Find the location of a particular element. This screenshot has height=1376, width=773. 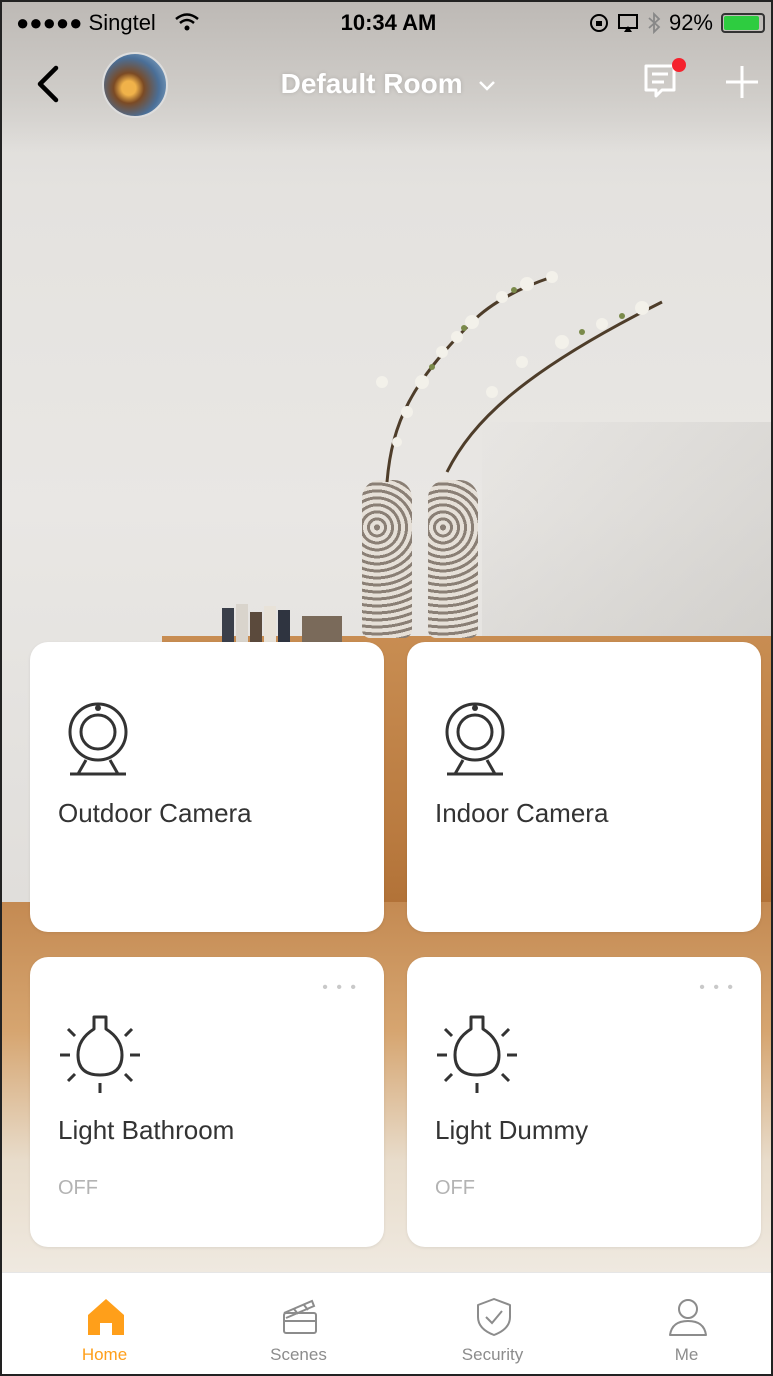

bottom-tab-bar: Home Scenes Security Me is located at coordinates (386, 1323).